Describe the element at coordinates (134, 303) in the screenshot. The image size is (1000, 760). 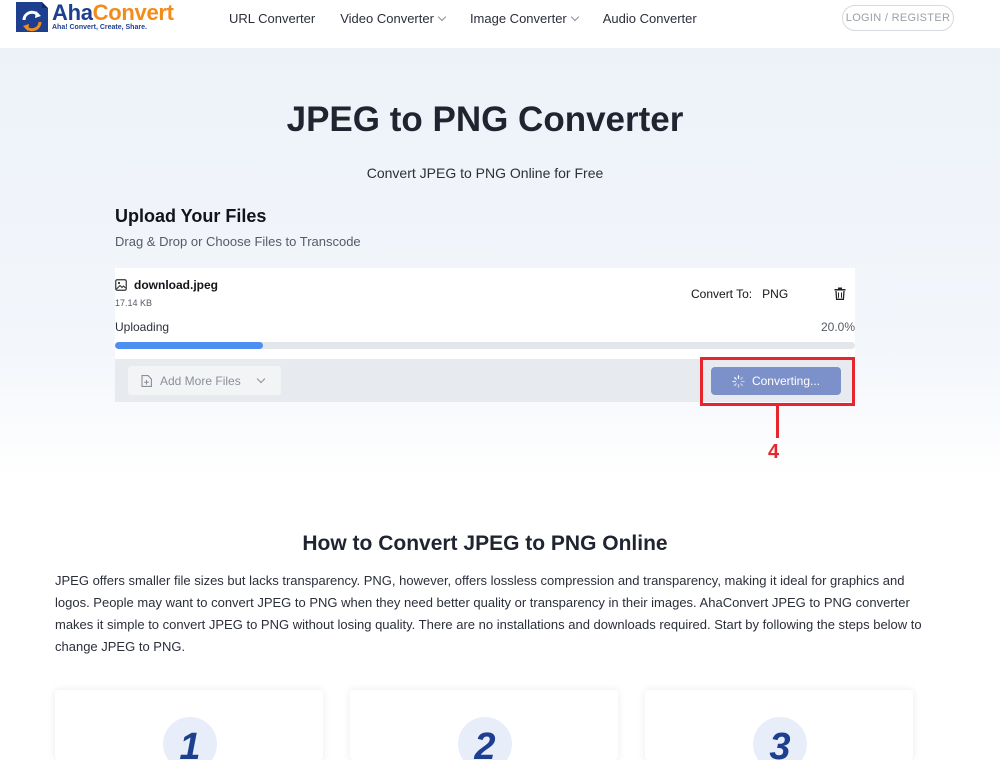
I see `file-size: 17.14 KB` at that location.